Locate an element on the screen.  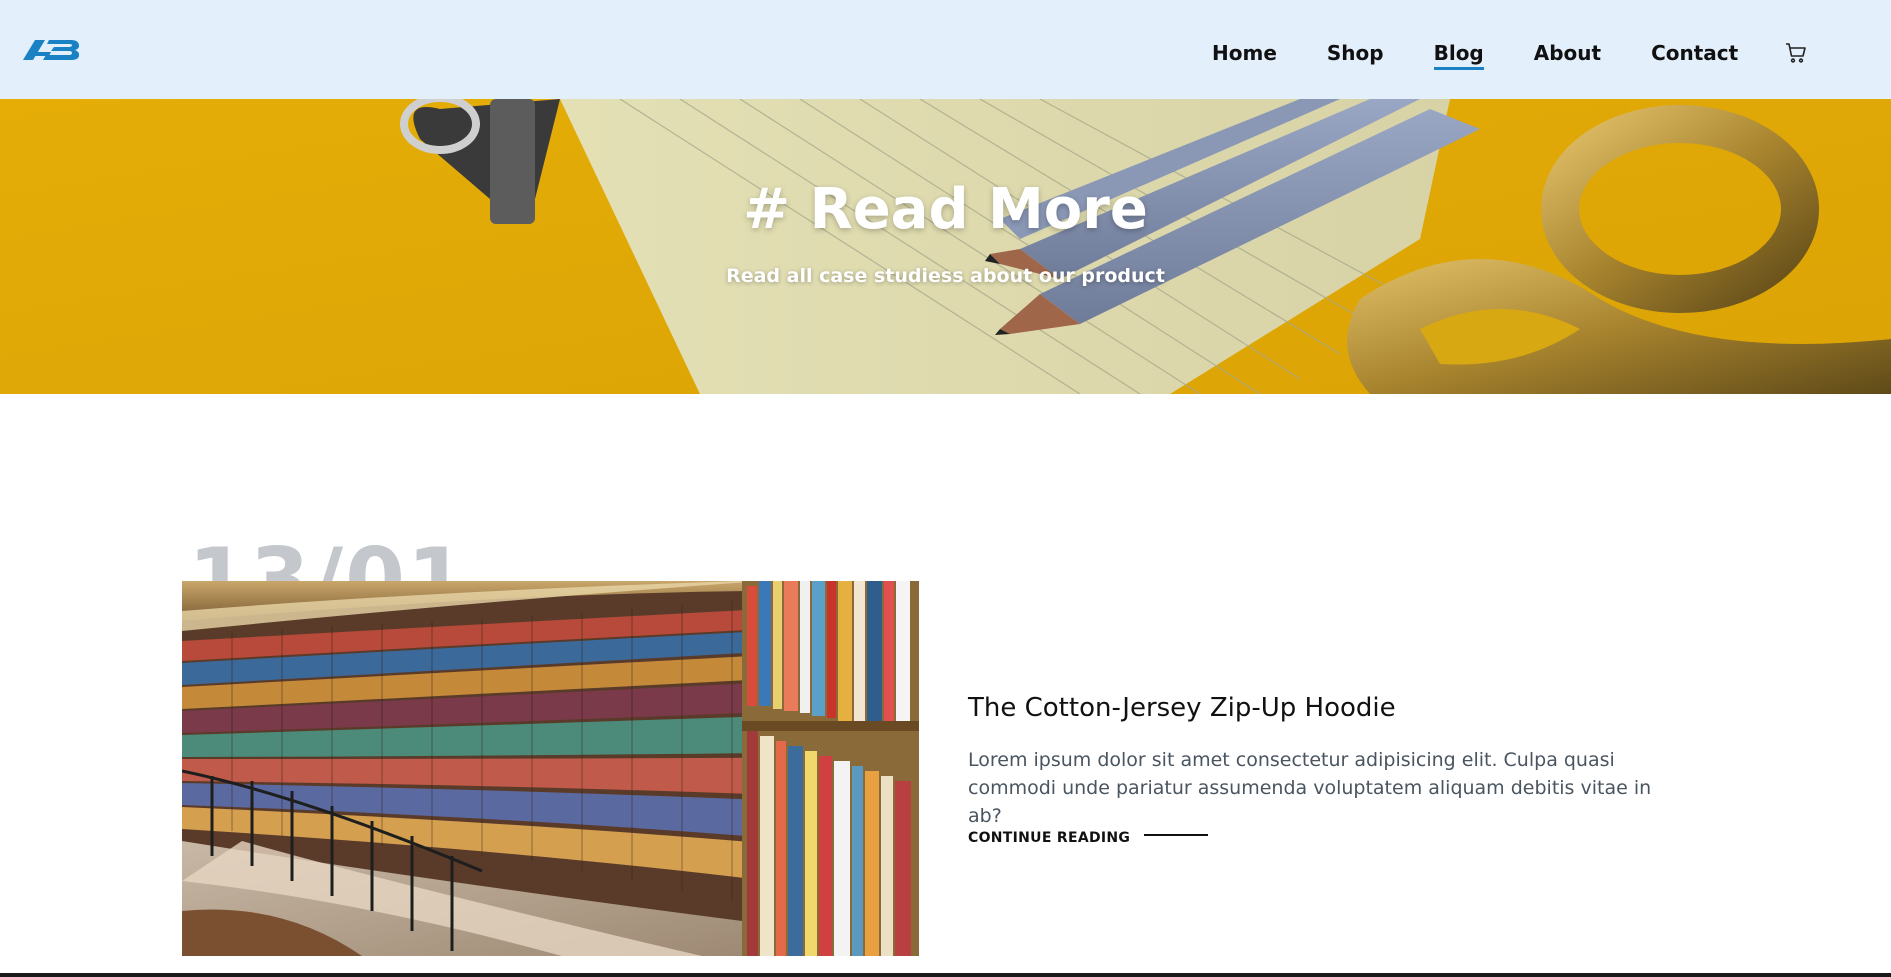
bottom-divider is located at coordinates (945, 975).